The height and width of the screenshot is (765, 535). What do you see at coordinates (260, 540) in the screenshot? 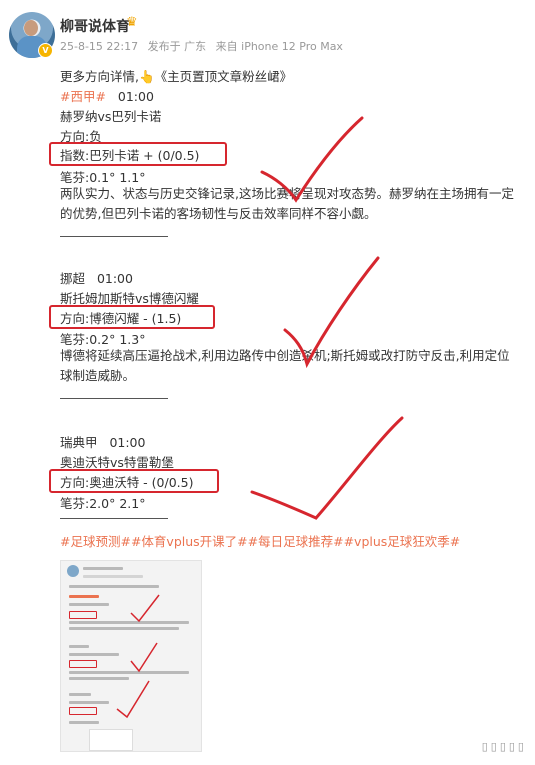
I see `hashtags: #足球预测##体育vplus开课了##每日足球推荐##vplus足球狂欢季#` at bounding box center [260, 540].